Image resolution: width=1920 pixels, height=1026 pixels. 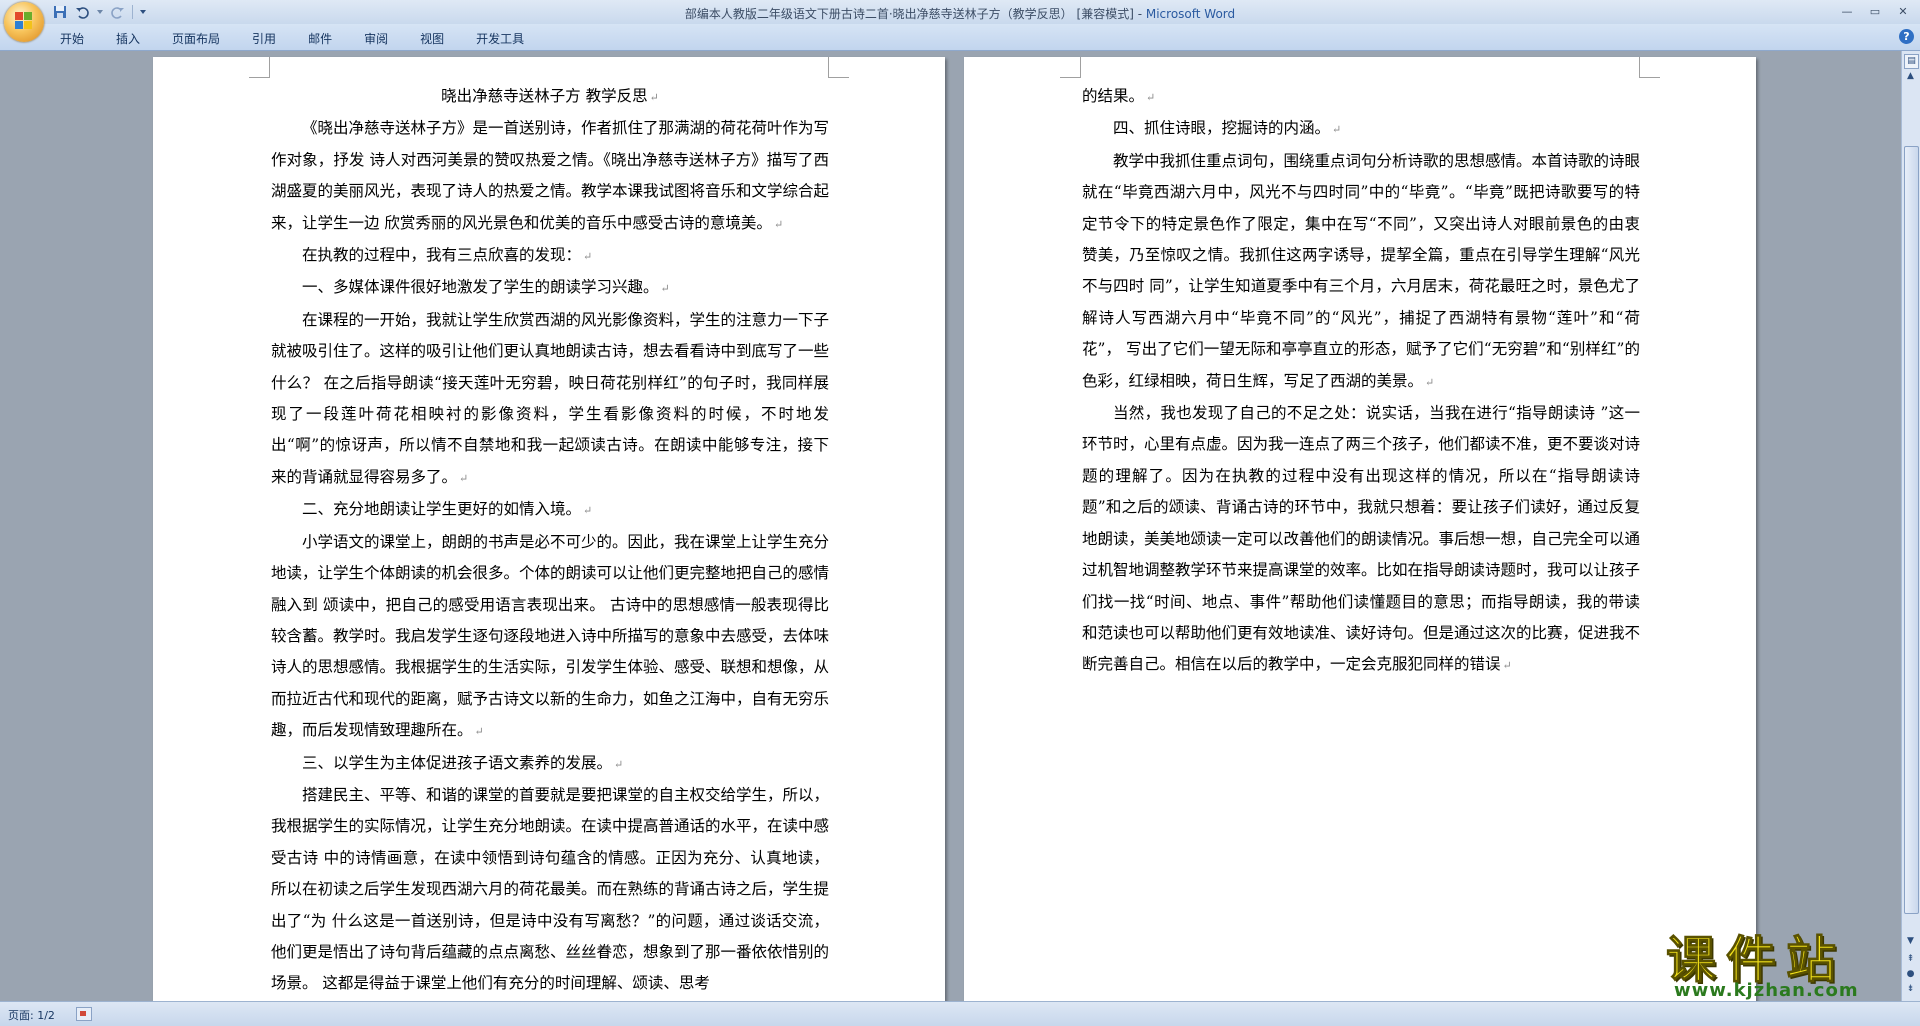 I want to click on browse-object-icon: ●, so click(x=1910, y=975).